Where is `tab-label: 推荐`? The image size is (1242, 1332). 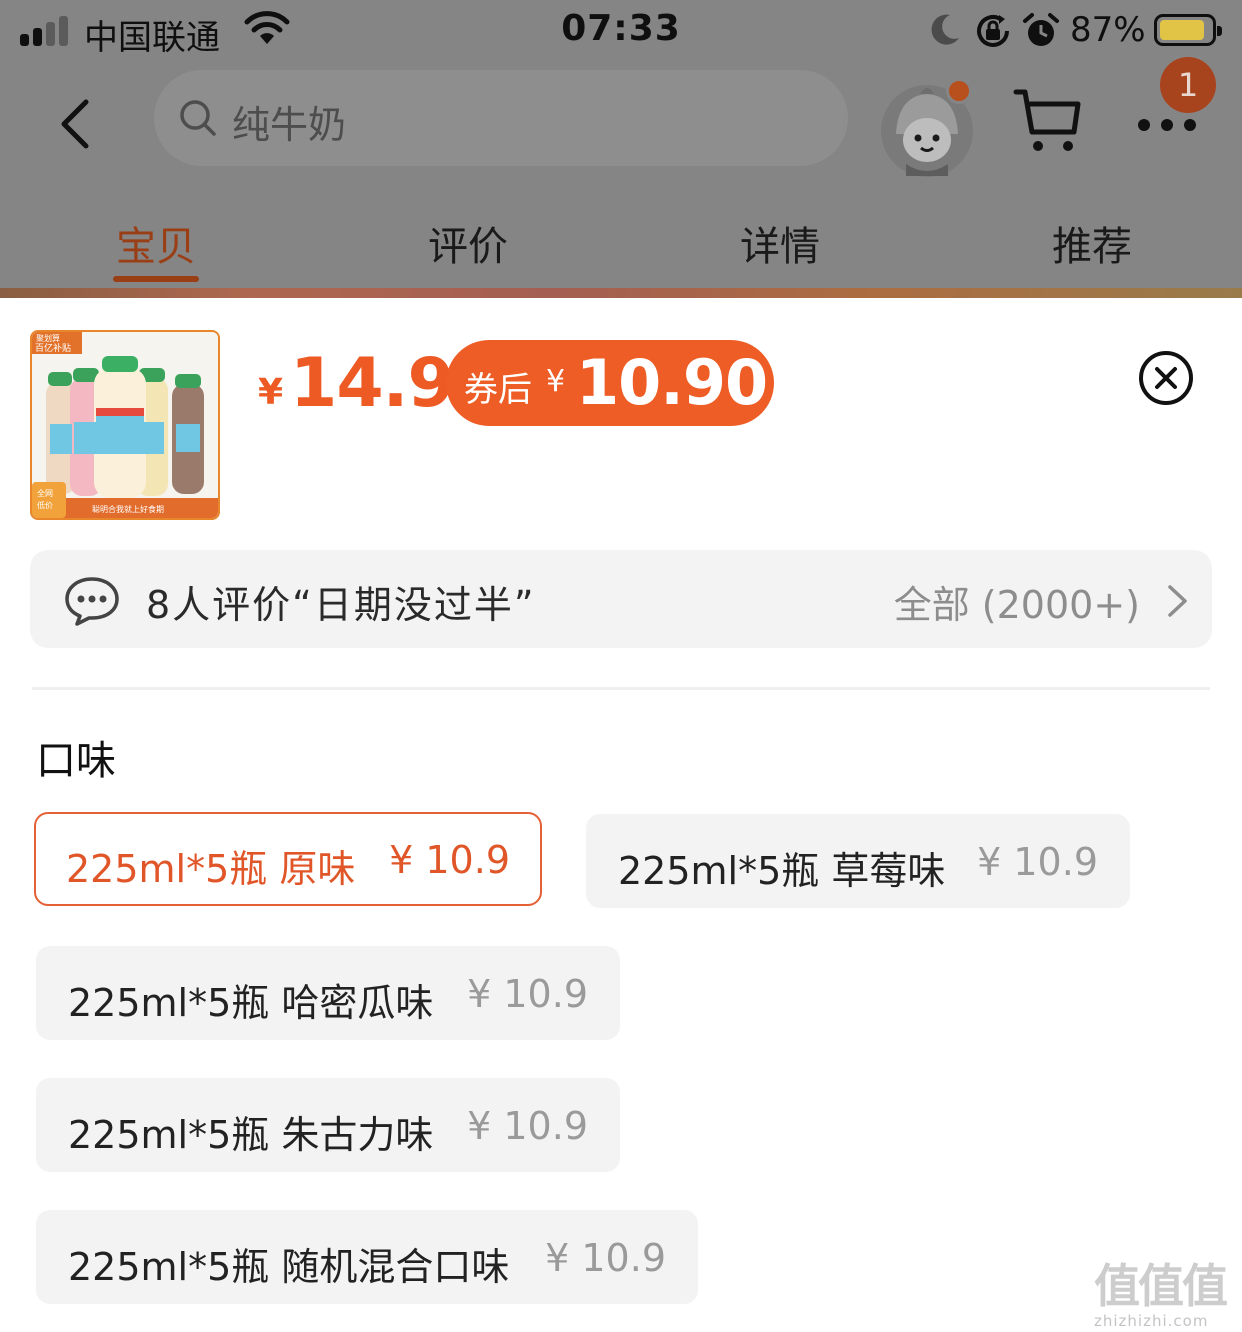
tab-label: 推荐 is located at coordinates (1092, 247).